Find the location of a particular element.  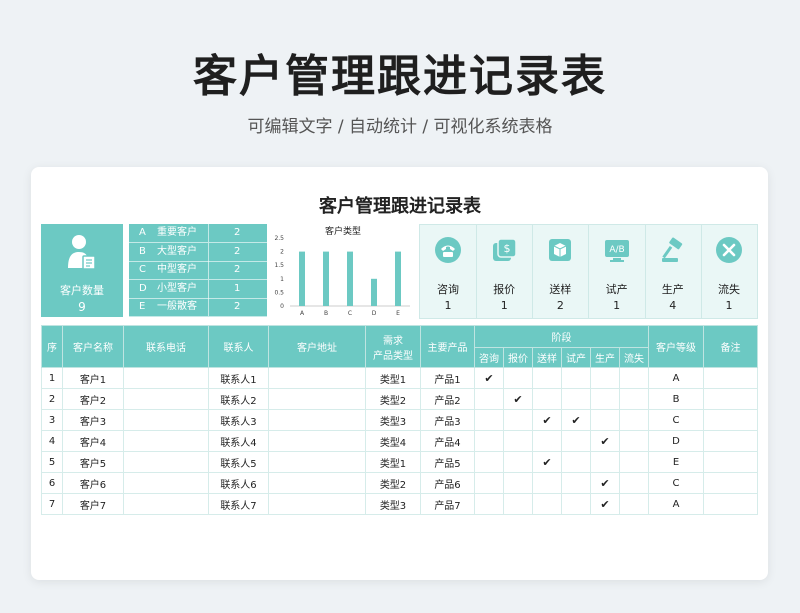

cell-product-type: 类型4 is located at coordinates (393, 441).